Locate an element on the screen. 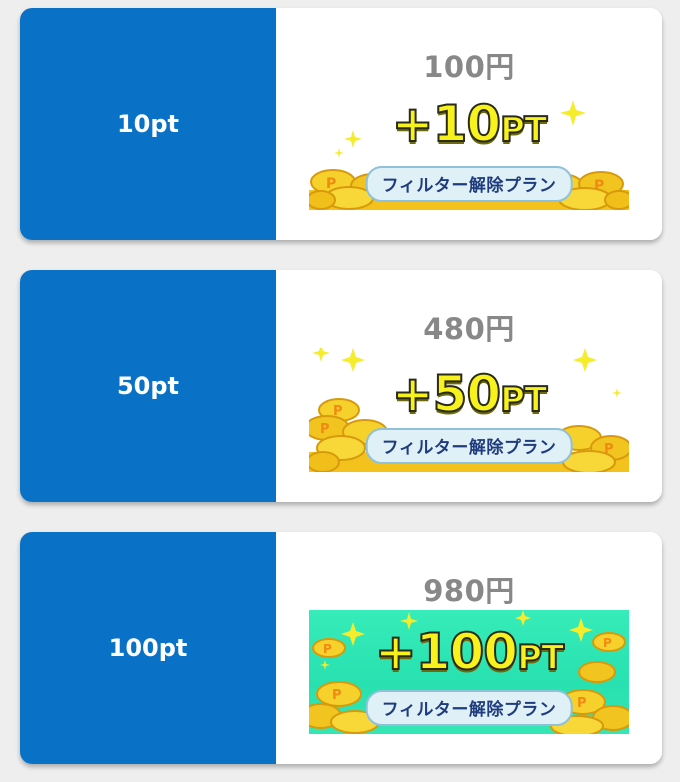  bonus-banner: P P P P +100PT フィルター解除プラン is located at coordinates (469, 672).